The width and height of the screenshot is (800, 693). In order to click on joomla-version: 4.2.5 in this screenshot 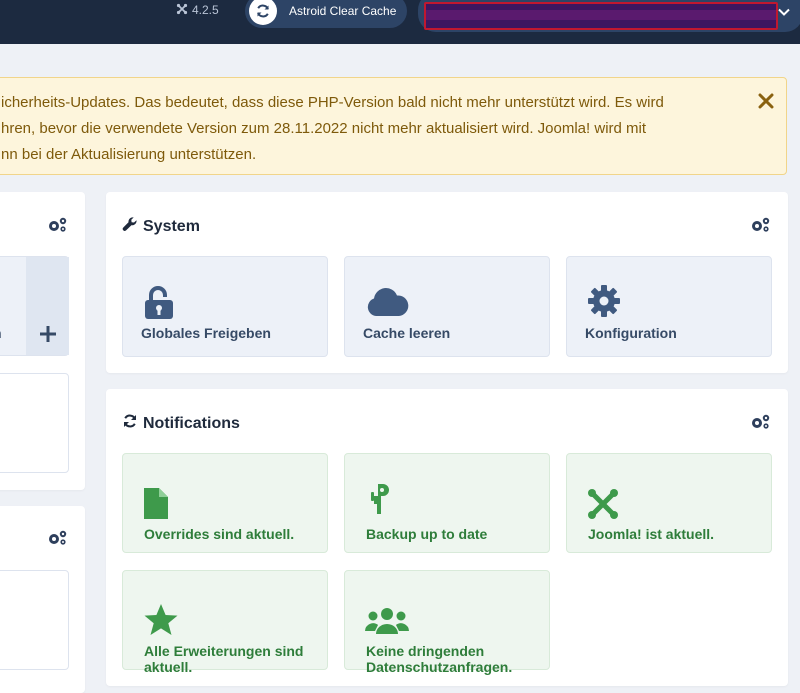, I will do `click(197, 10)`.